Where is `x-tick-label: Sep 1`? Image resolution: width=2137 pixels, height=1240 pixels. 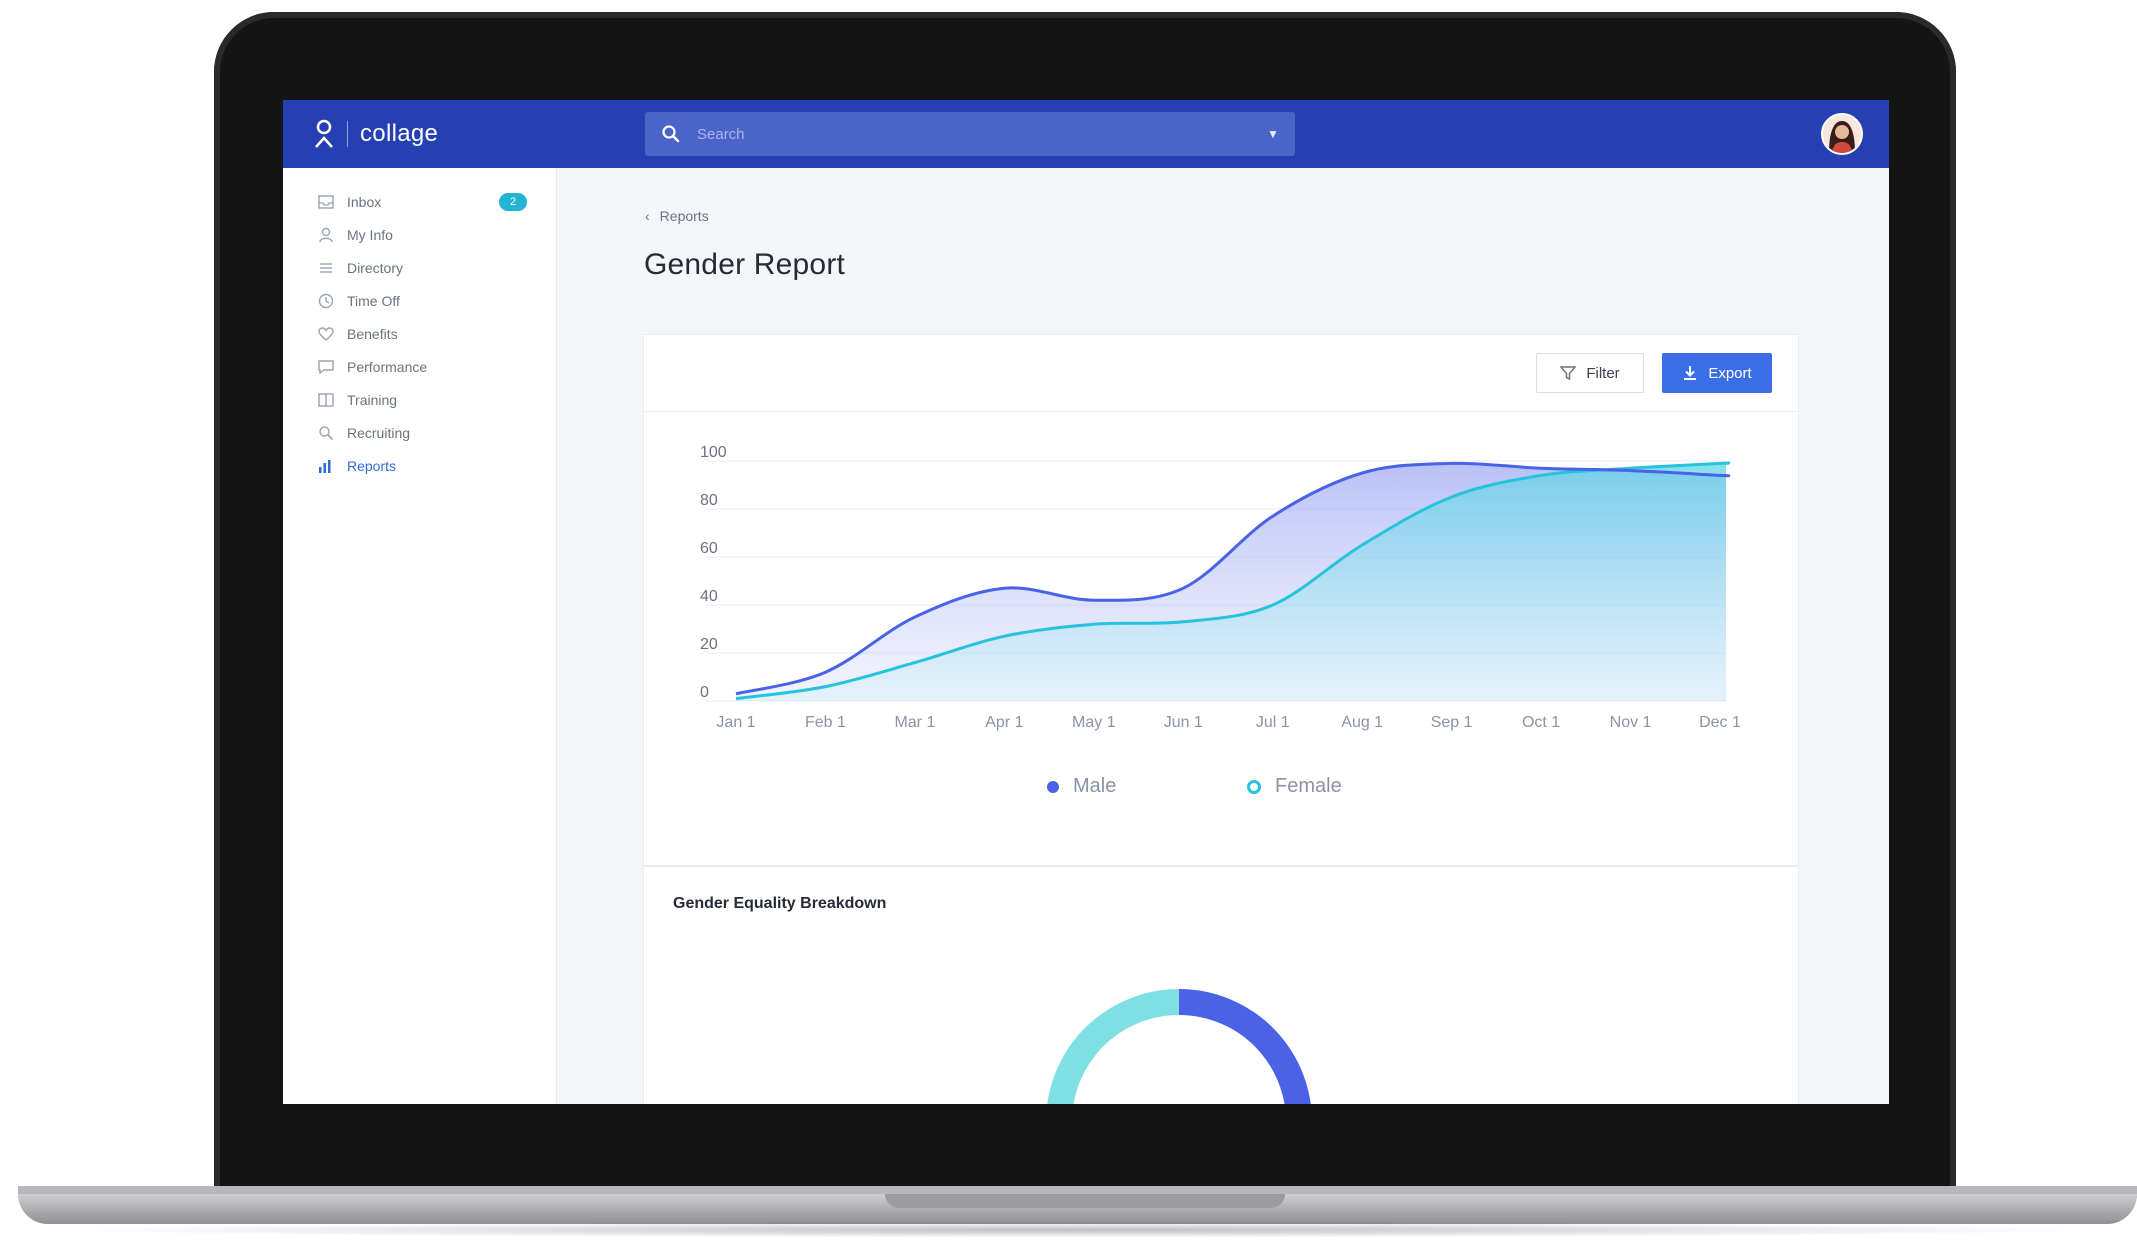 x-tick-label: Sep 1 is located at coordinates (1452, 722).